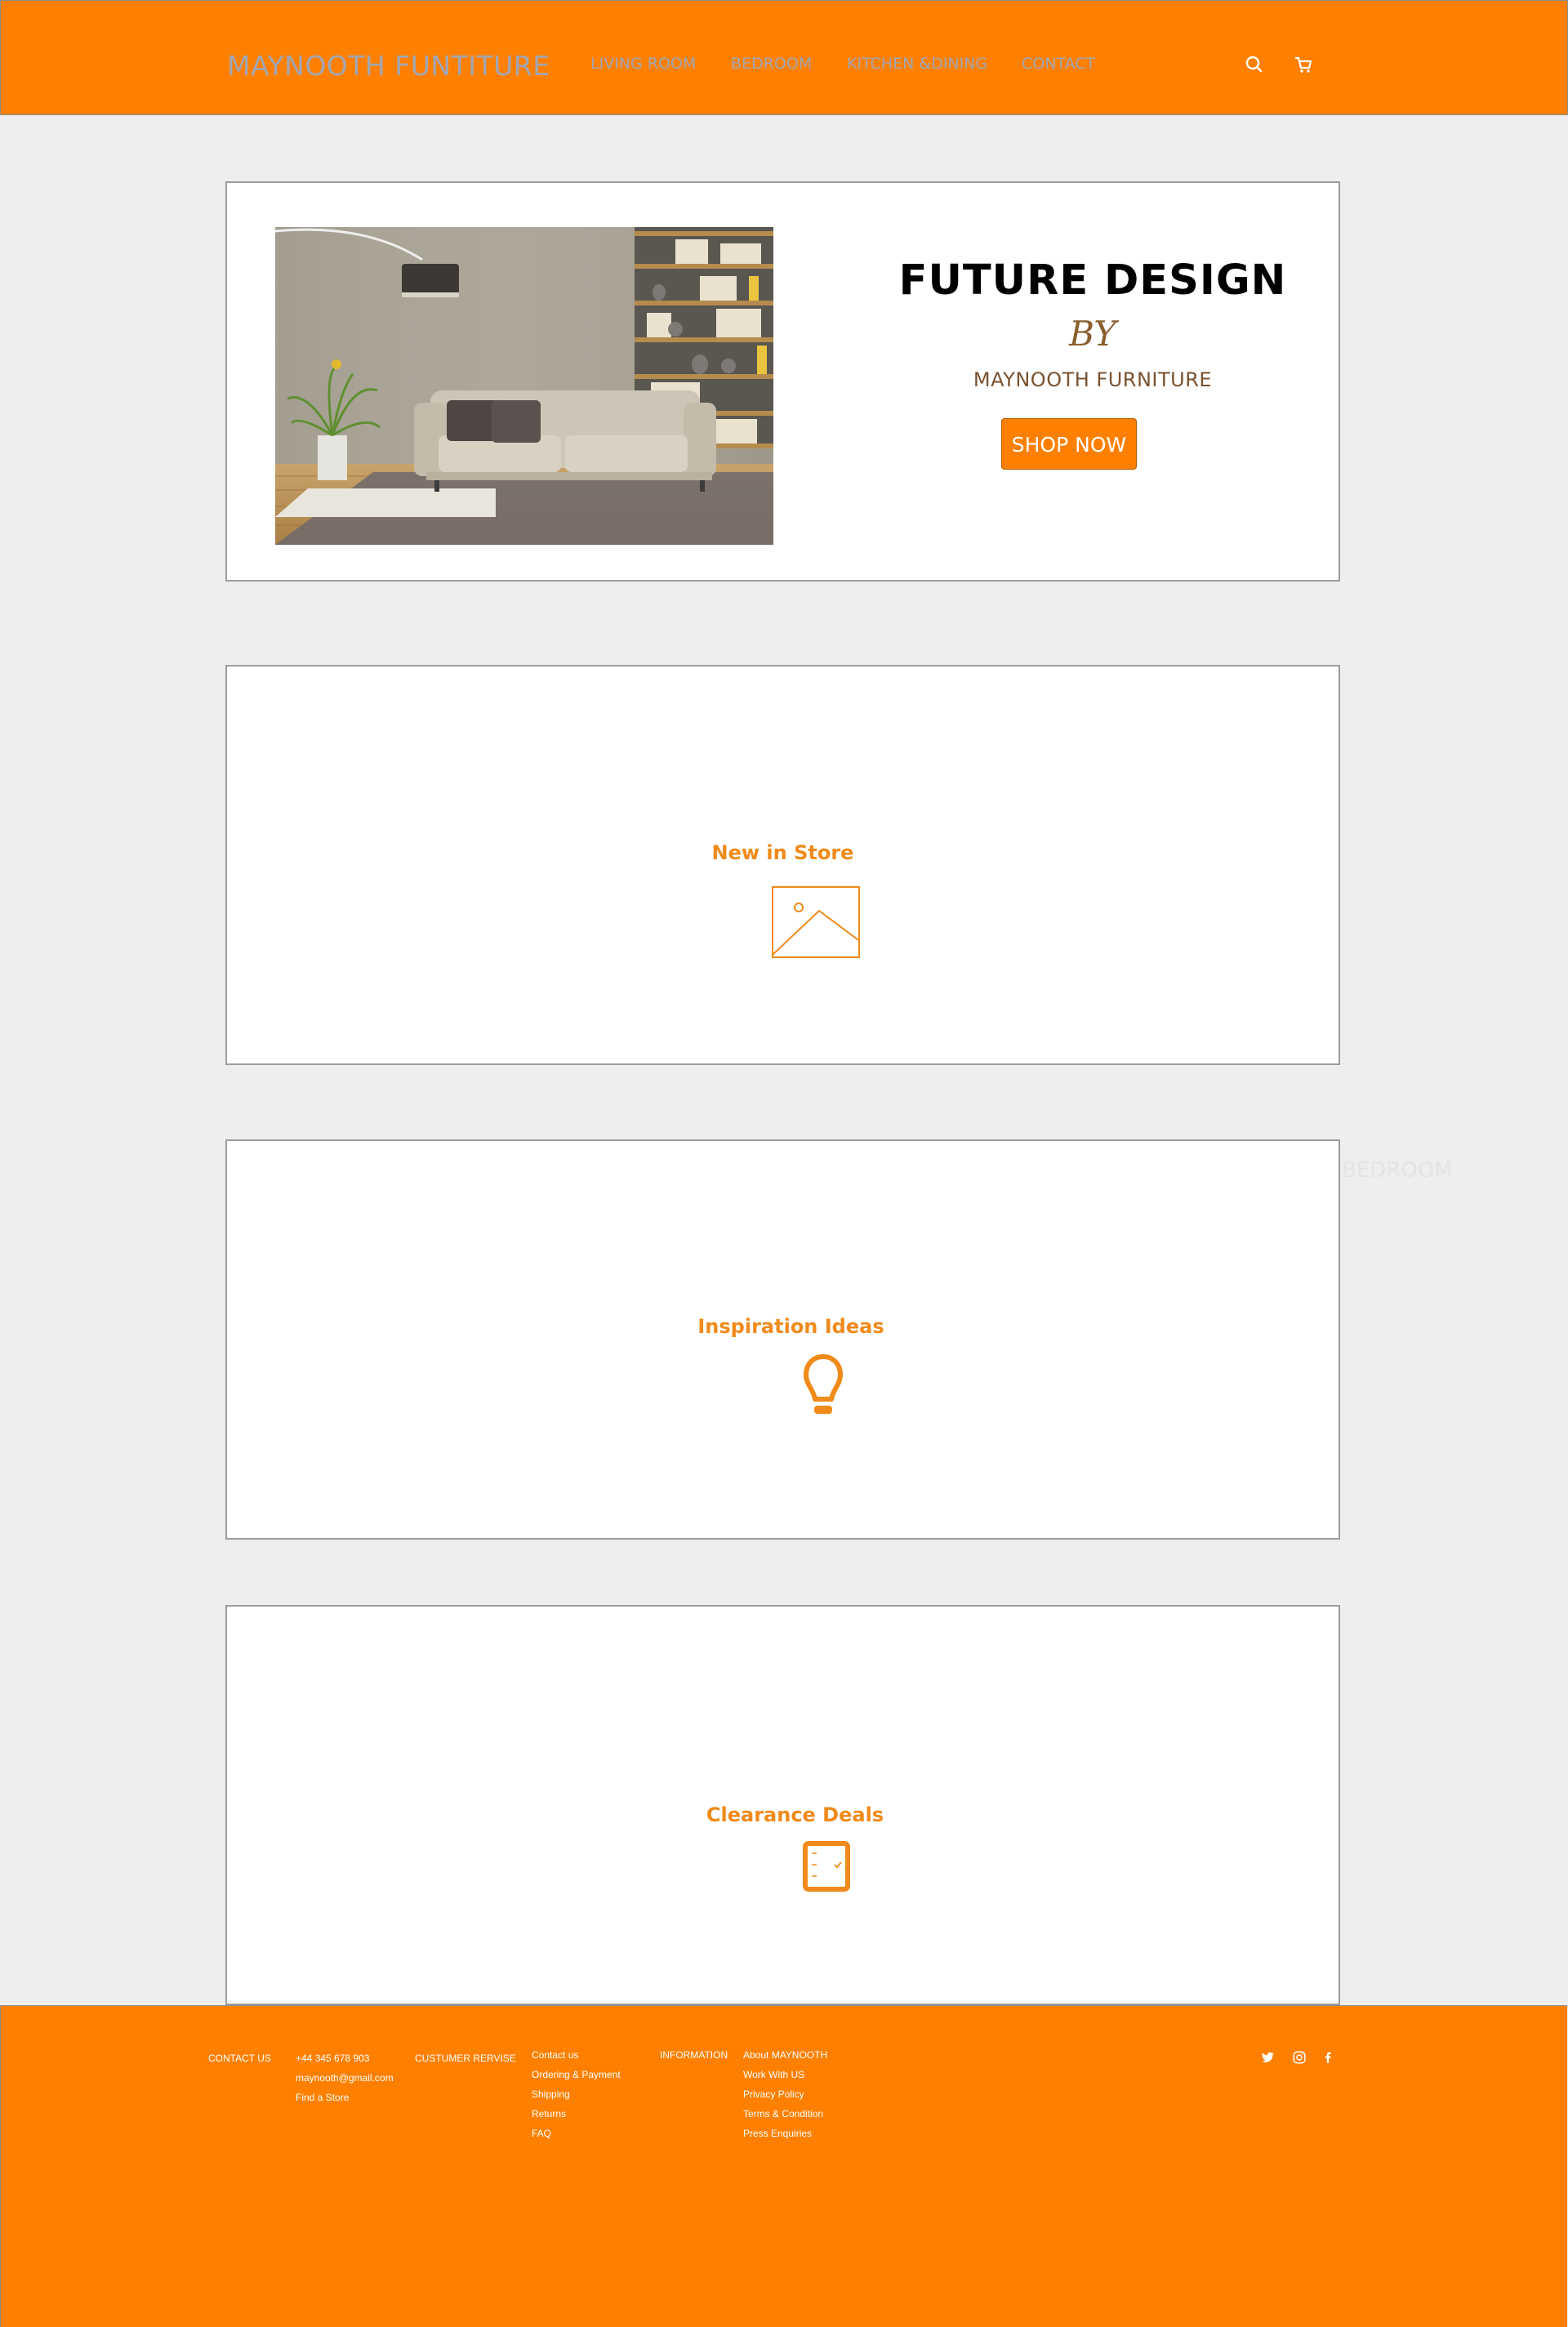  What do you see at coordinates (1058, 64) in the screenshot?
I see `nav-contact: CONTACT` at bounding box center [1058, 64].